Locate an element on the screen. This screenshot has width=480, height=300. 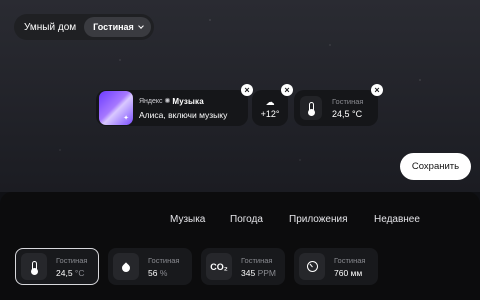
chevron-down-icon is located at coordinates (140, 26).